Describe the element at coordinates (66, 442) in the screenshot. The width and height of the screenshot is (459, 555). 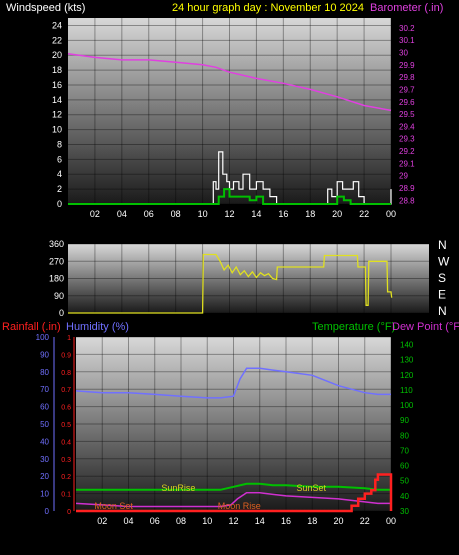
I see `rainfall-tick-label: 0.4` at that location.